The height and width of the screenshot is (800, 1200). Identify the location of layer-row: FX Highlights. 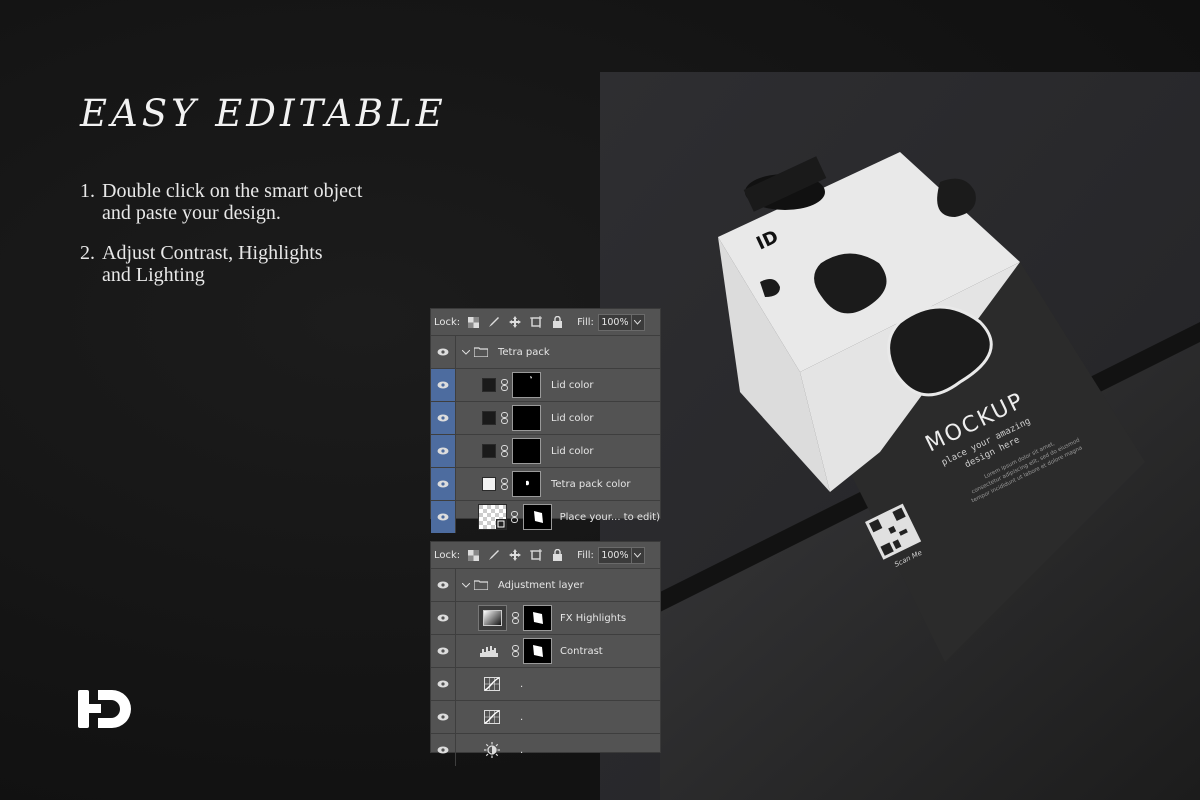
(545, 618).